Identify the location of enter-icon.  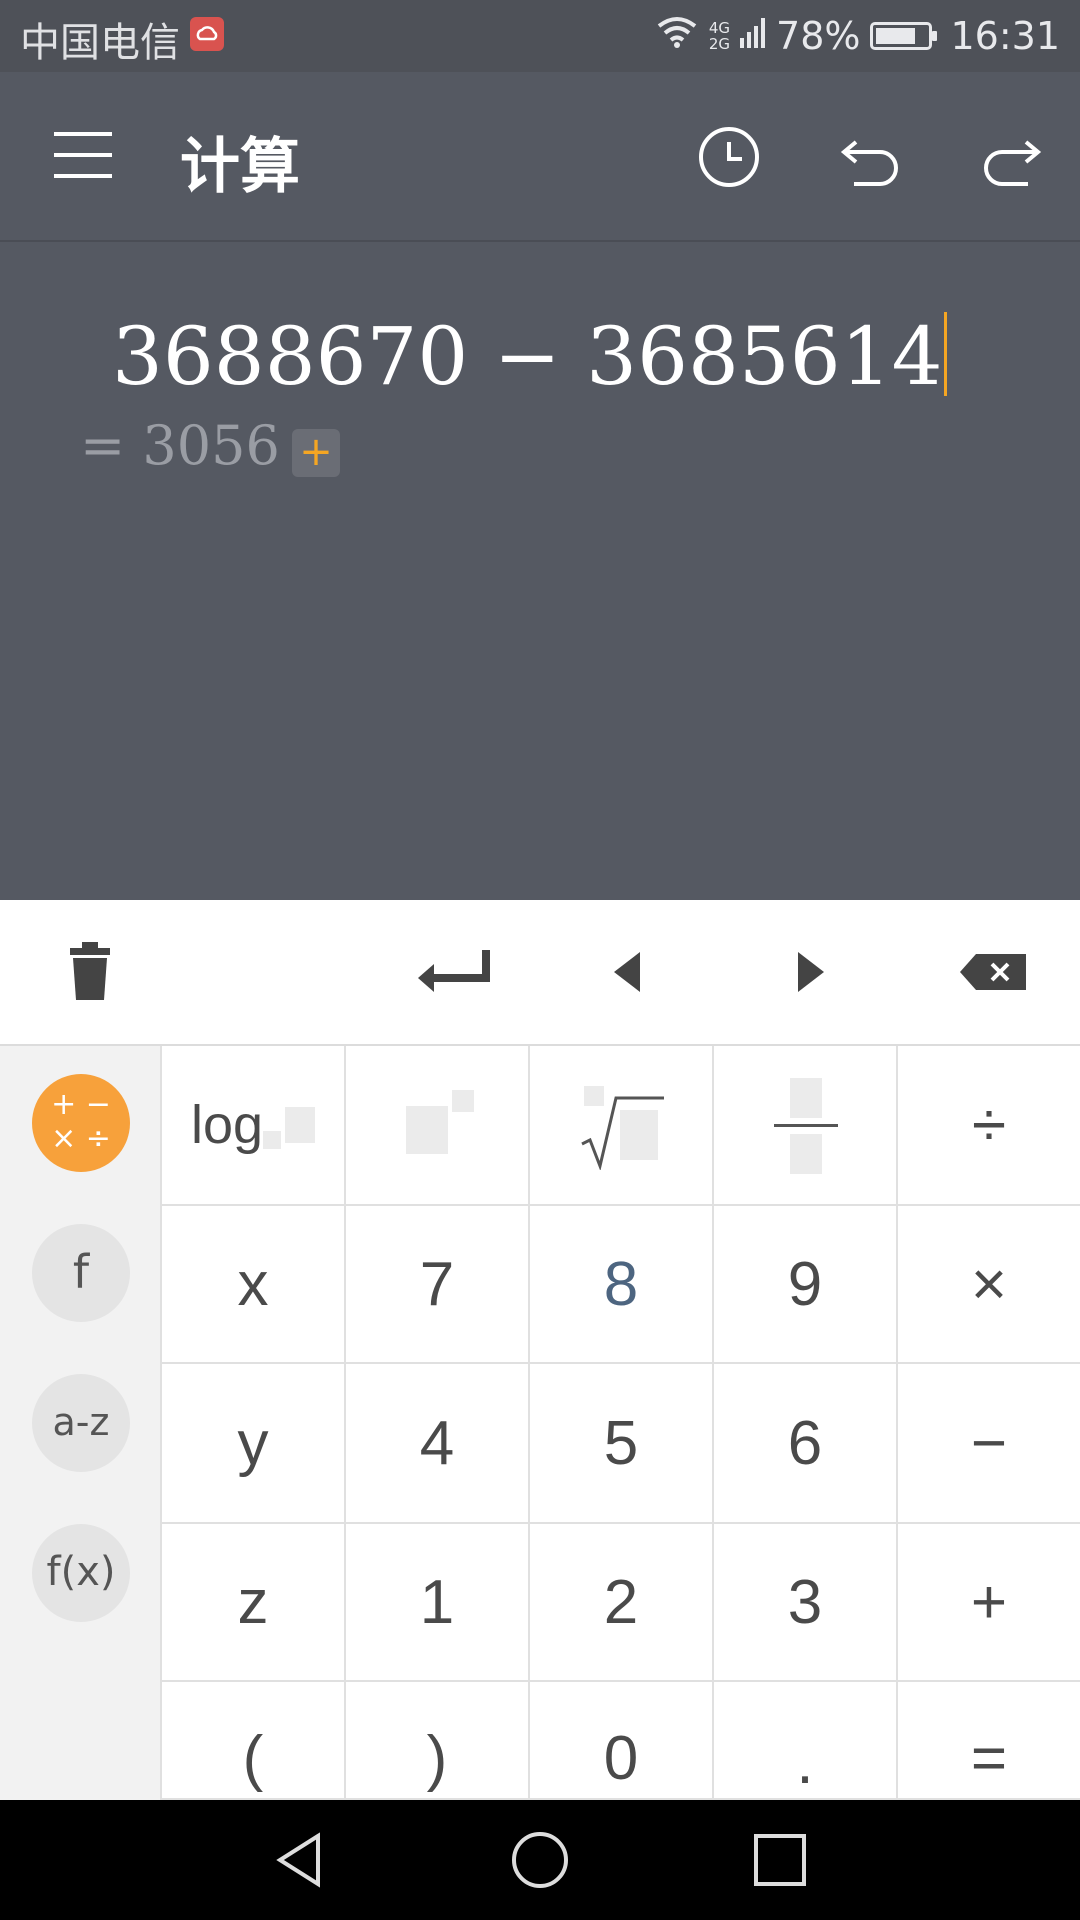
(452, 972).